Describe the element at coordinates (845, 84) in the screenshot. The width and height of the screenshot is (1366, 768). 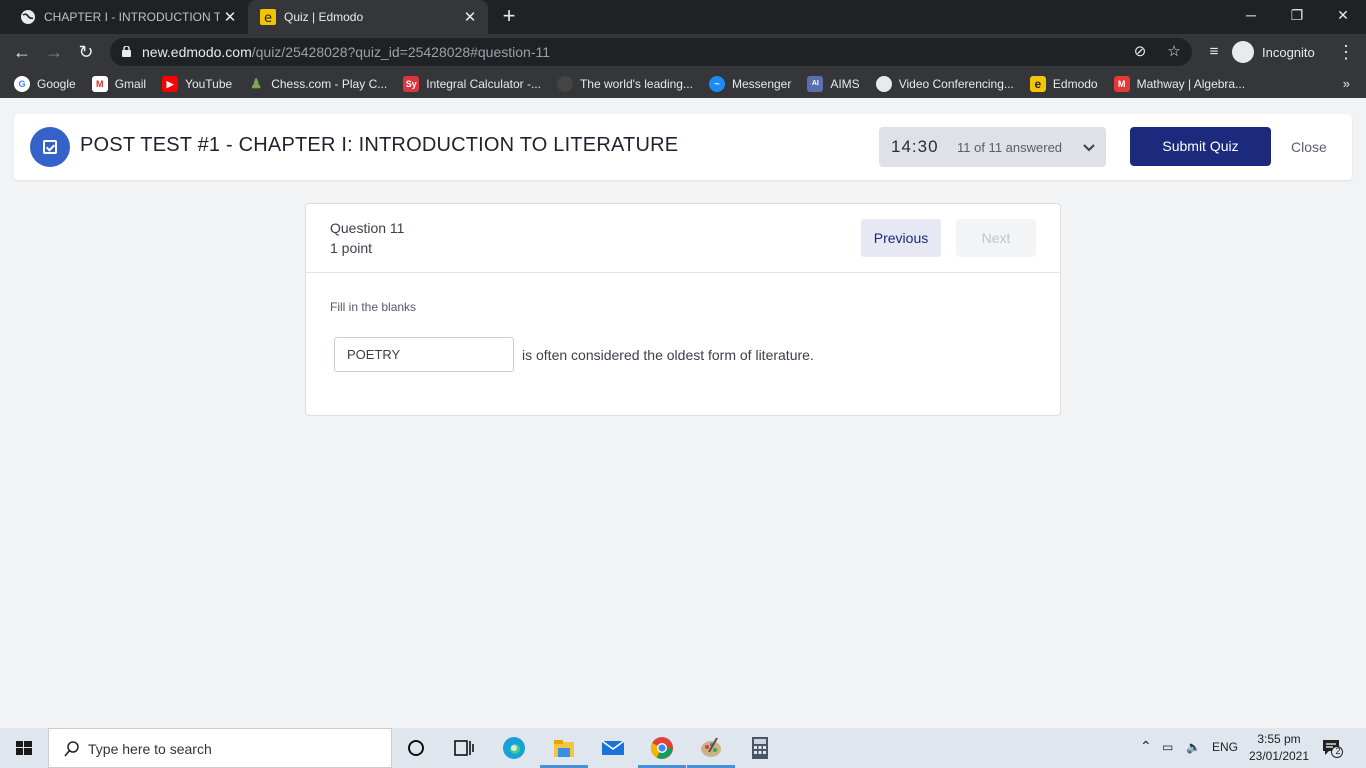
I see `bookmark-label: AIMS` at that location.